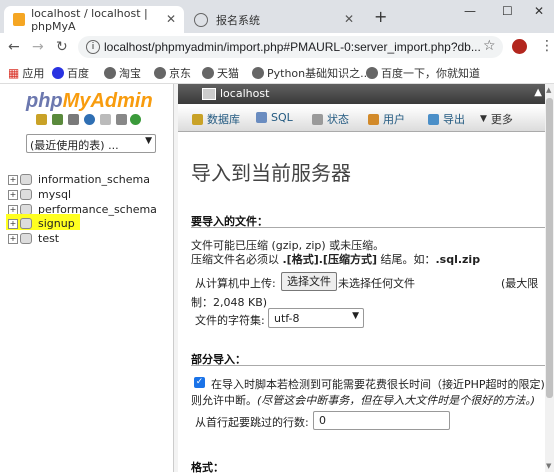  Describe the element at coordinates (89, 19) in the screenshot. I see `tab-title: localhost / localhost | phpMyA` at that location.